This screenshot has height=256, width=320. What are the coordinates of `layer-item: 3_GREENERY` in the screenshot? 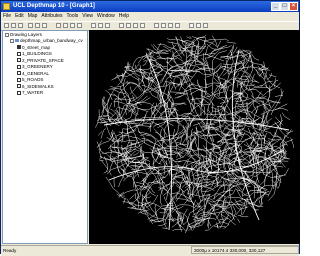 It's located at (35, 67).